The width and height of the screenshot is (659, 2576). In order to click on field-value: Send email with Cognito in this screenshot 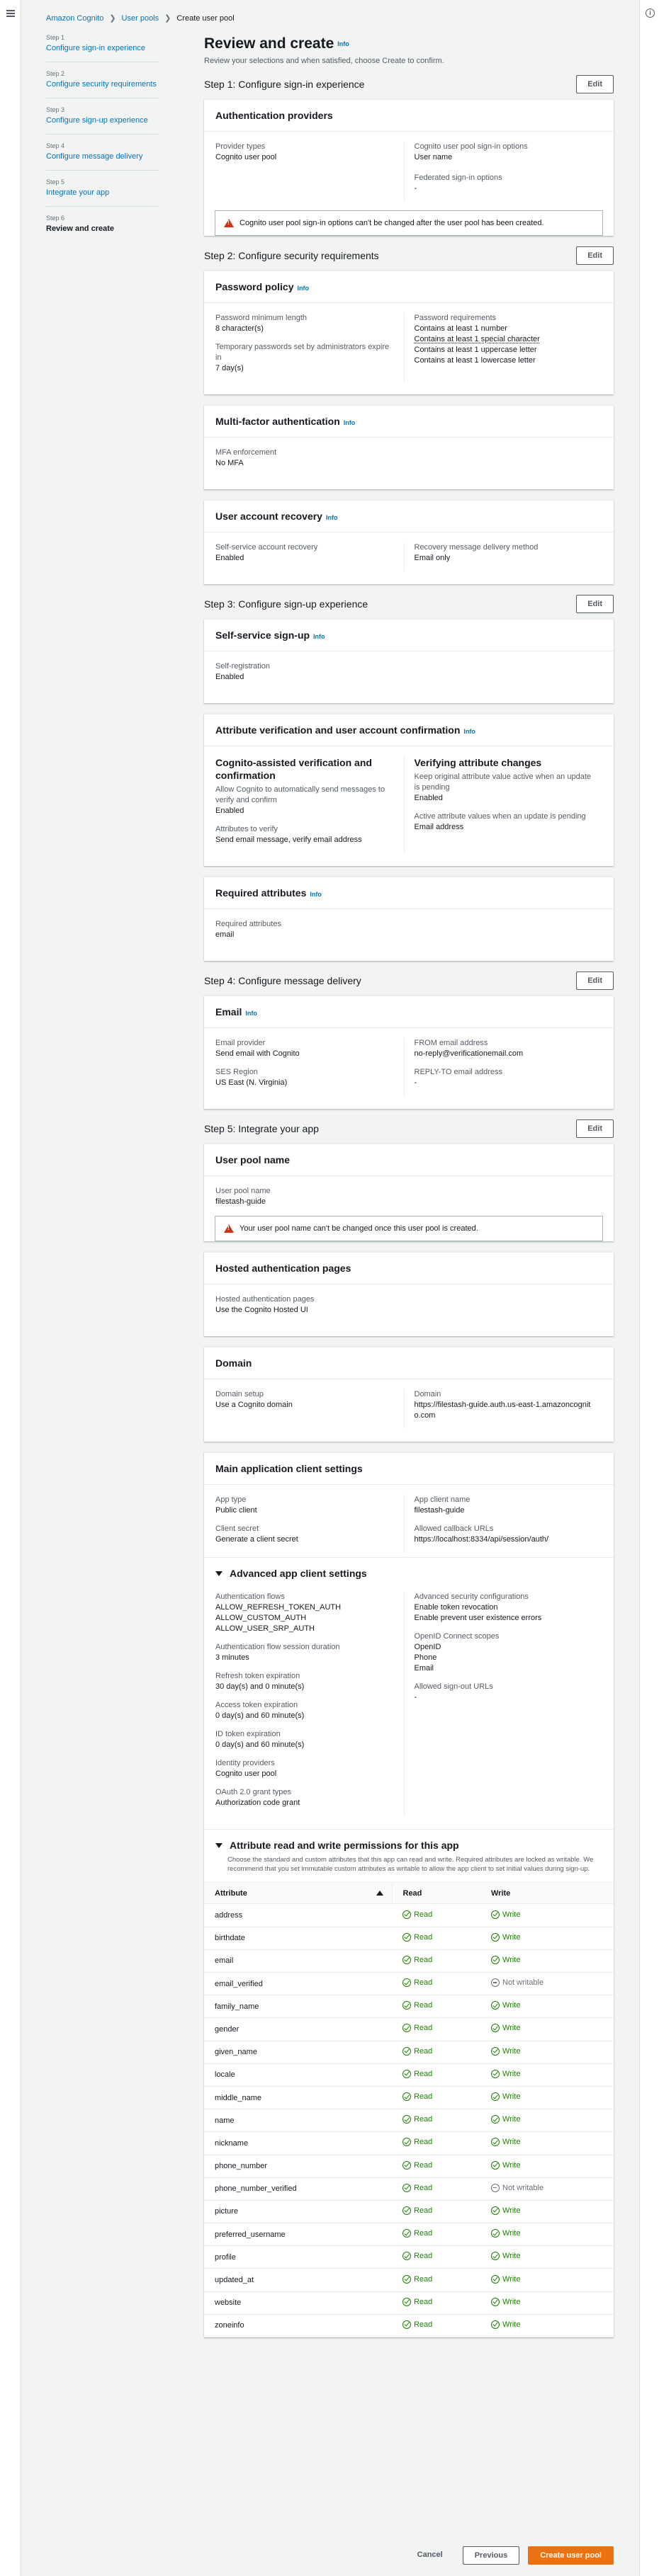, I will do `click(257, 1054)`.